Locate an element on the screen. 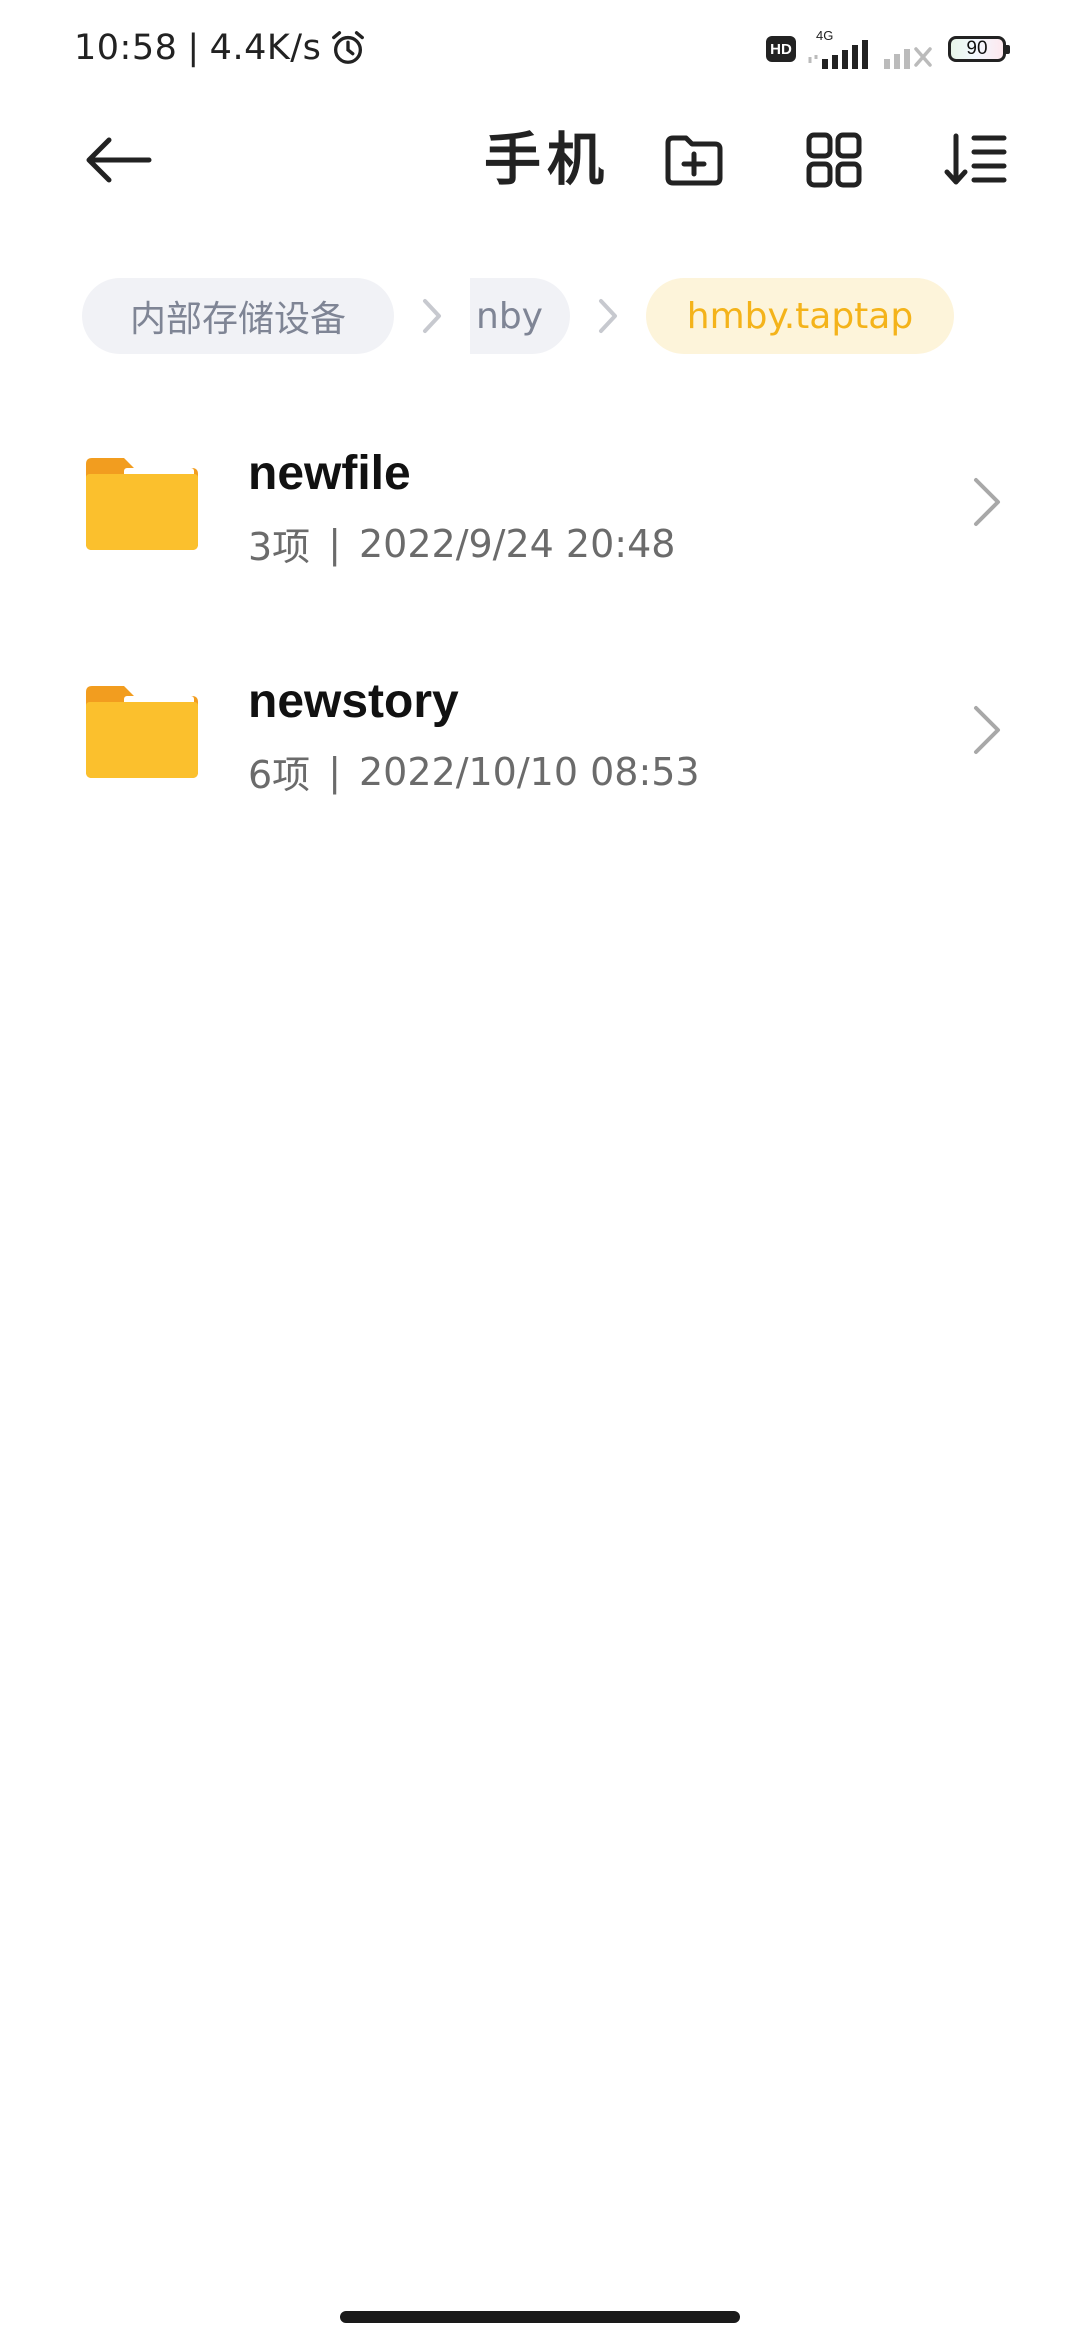 Image resolution: width=1080 pixels, height=2340 pixels. breadcrumb-item-current: hmby.taptap is located at coordinates (800, 316).